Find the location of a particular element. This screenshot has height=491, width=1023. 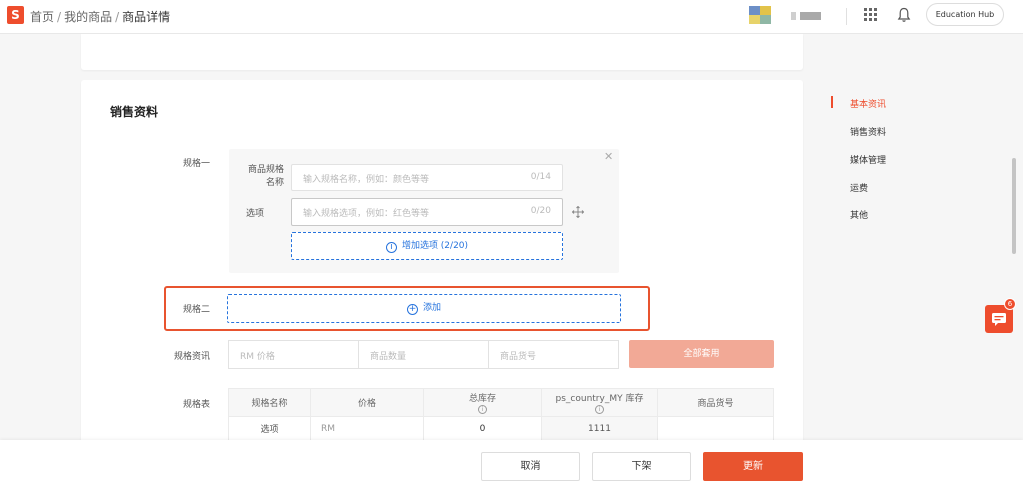

variation-name-input: 输入规格名称，例如：颜色等等 0/14 is located at coordinates (427, 177).